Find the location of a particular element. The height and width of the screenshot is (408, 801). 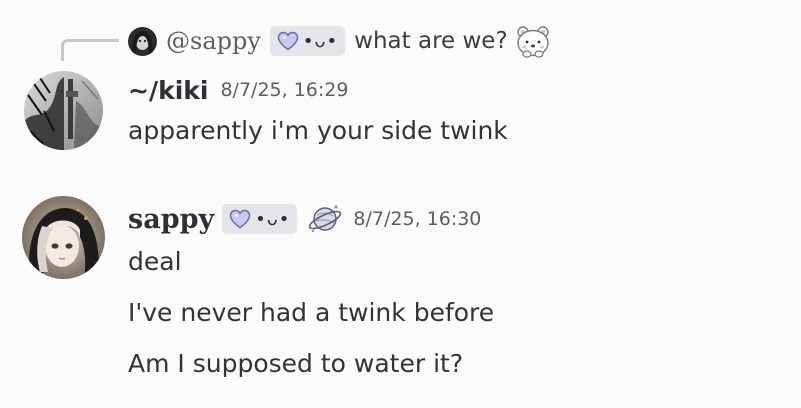

avatar-sappy is located at coordinates (63, 237).